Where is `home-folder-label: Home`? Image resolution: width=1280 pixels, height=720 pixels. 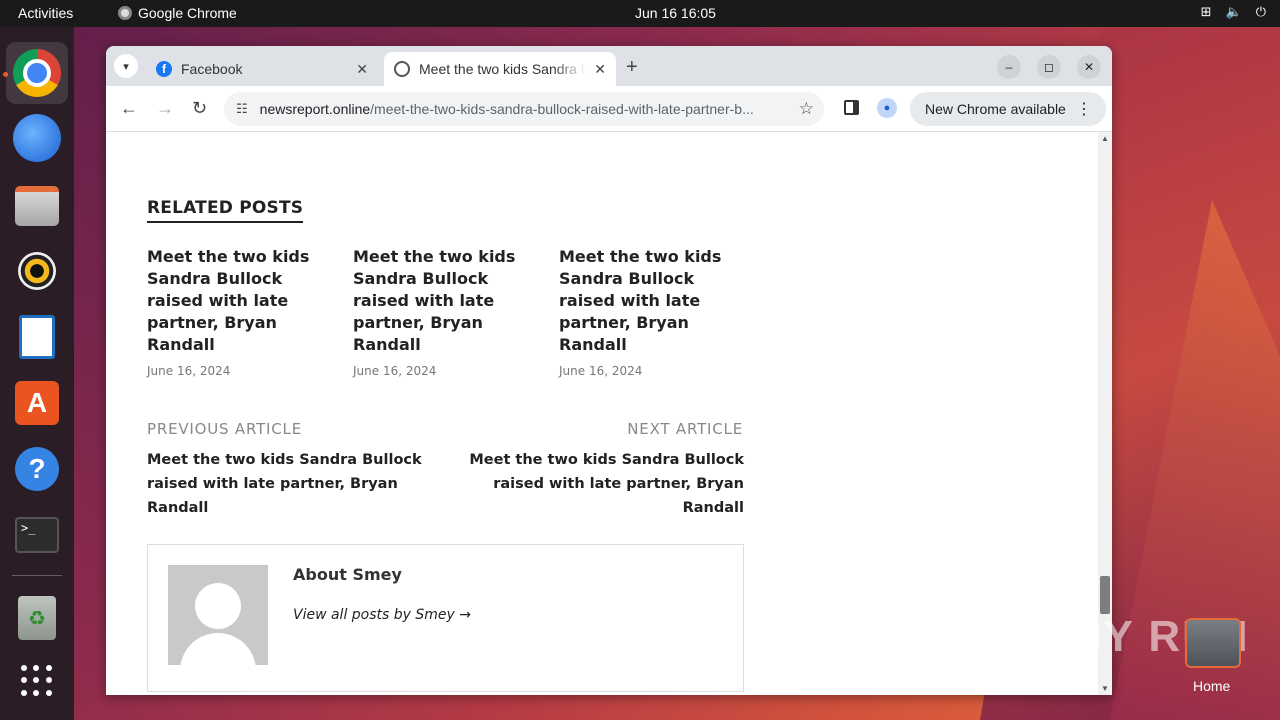 home-folder-label: Home is located at coordinates (1211, 686).